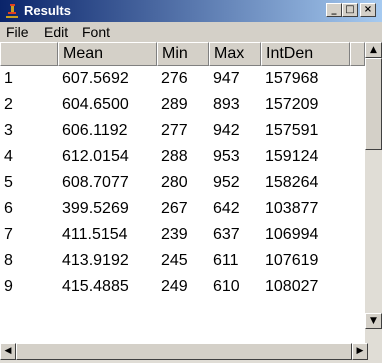  Describe the element at coordinates (95, 104) in the screenshot. I see `cell-mean: 604.6500` at that location.